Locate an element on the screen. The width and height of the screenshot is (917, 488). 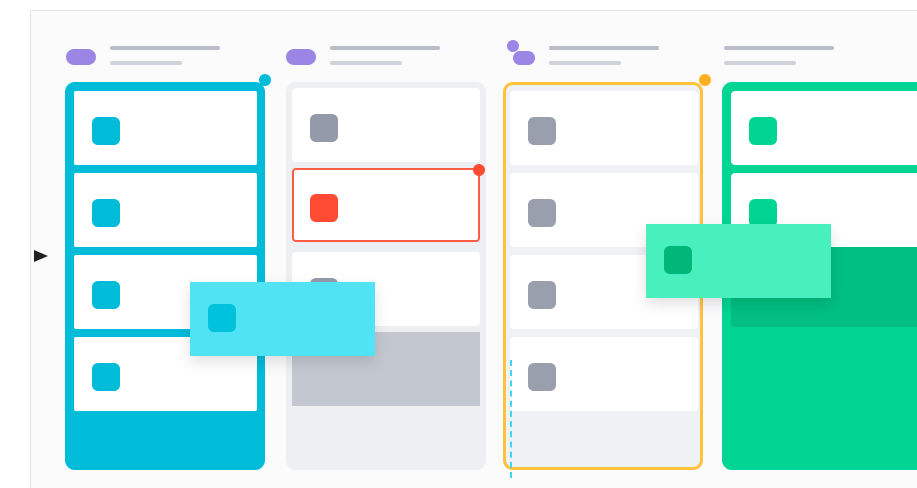
pointer-arrow-icon is located at coordinates (41, 256).